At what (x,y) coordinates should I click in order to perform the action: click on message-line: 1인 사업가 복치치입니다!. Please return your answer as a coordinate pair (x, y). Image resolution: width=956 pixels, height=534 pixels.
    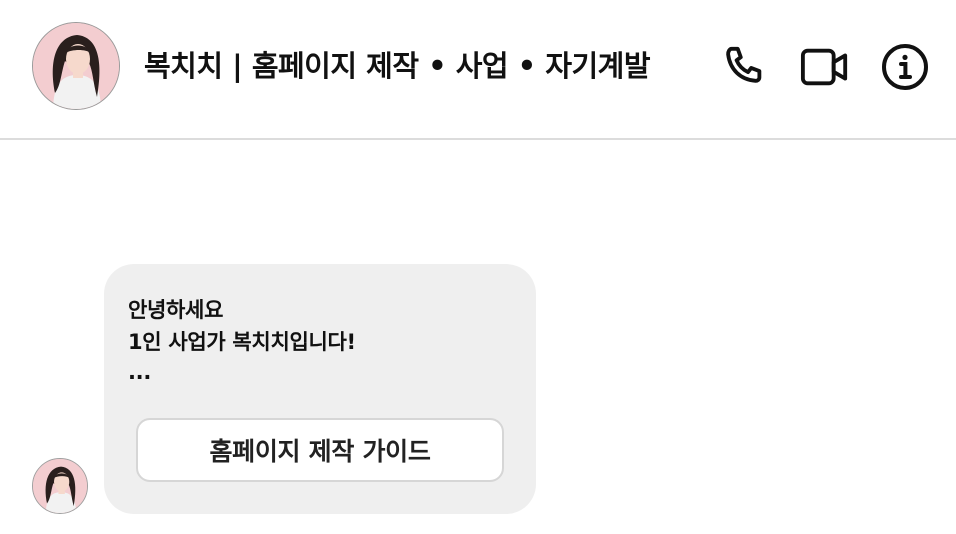
    Looking at the image, I should click on (242, 342).